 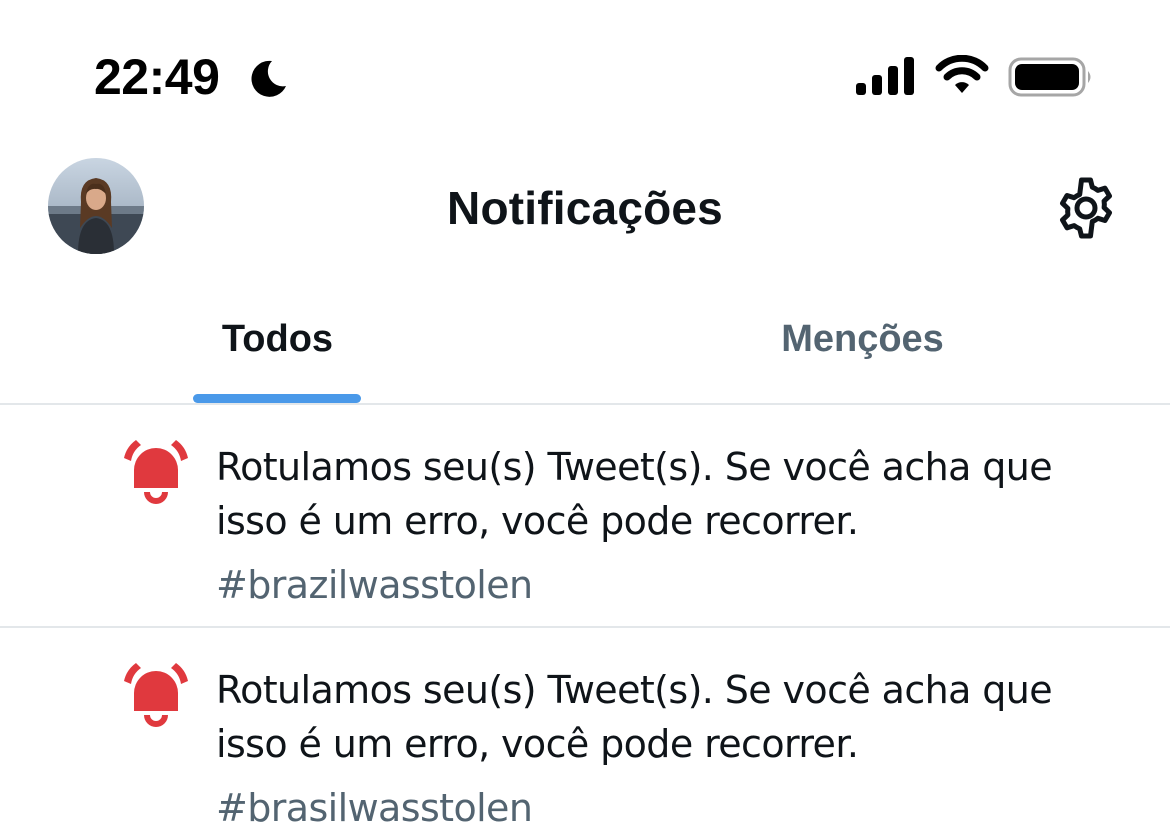 What do you see at coordinates (585, 208) in the screenshot?
I see `page-title: Notificações` at bounding box center [585, 208].